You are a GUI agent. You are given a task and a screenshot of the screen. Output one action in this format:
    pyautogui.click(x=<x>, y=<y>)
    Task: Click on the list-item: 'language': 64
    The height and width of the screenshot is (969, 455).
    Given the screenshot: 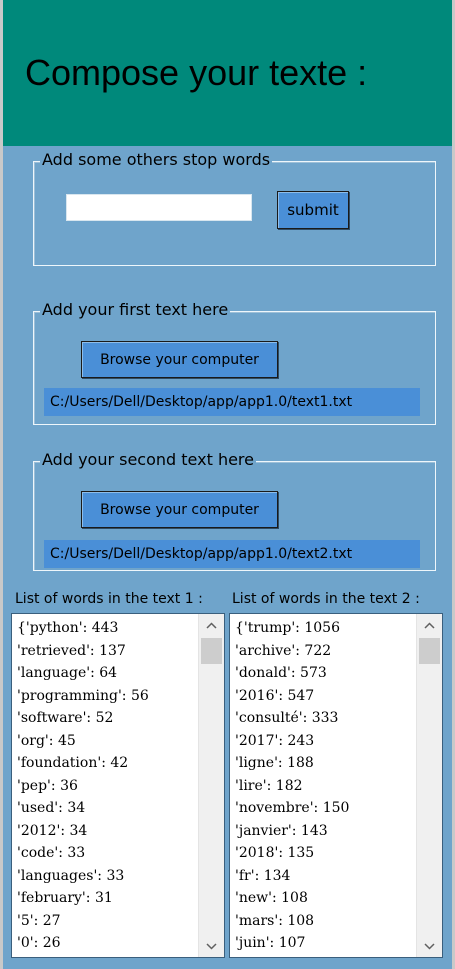 What is the action you would take?
    pyautogui.click(x=83, y=673)
    